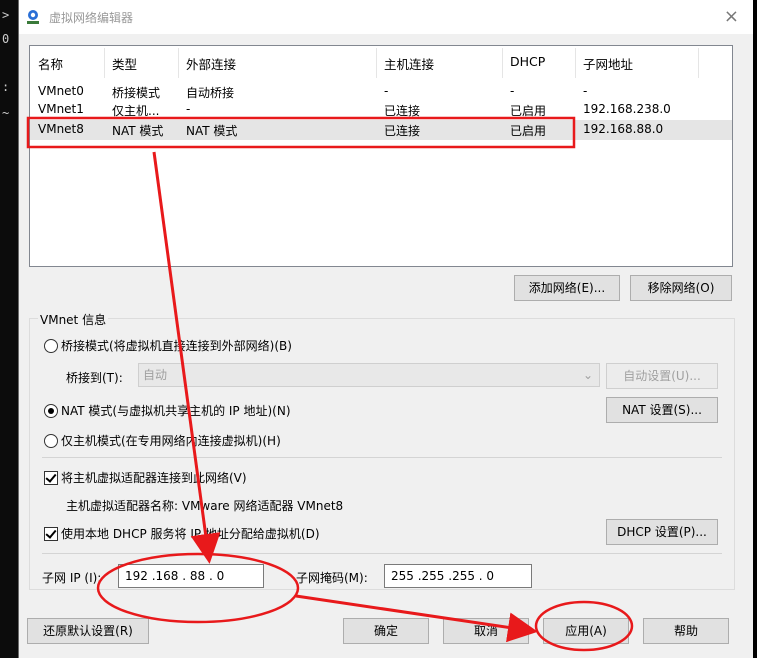 The width and height of the screenshot is (757, 658). What do you see at coordinates (73, 319) in the screenshot?
I see `vmnet-info-title: VMnet 信息` at bounding box center [73, 319].